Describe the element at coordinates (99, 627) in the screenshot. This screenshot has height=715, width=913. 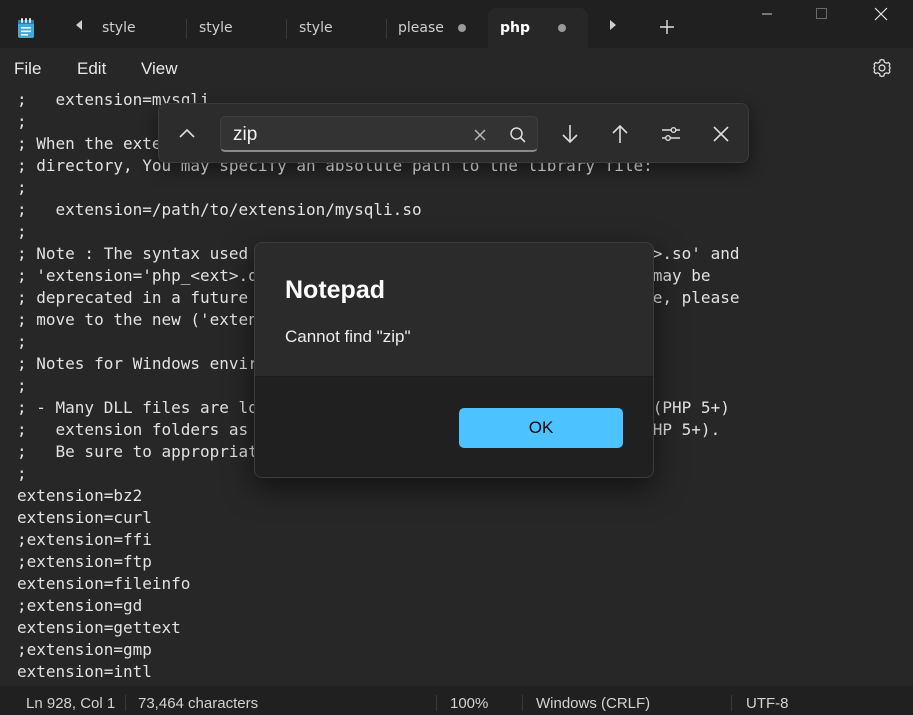
I see `editor-line: extension=gettext` at that location.